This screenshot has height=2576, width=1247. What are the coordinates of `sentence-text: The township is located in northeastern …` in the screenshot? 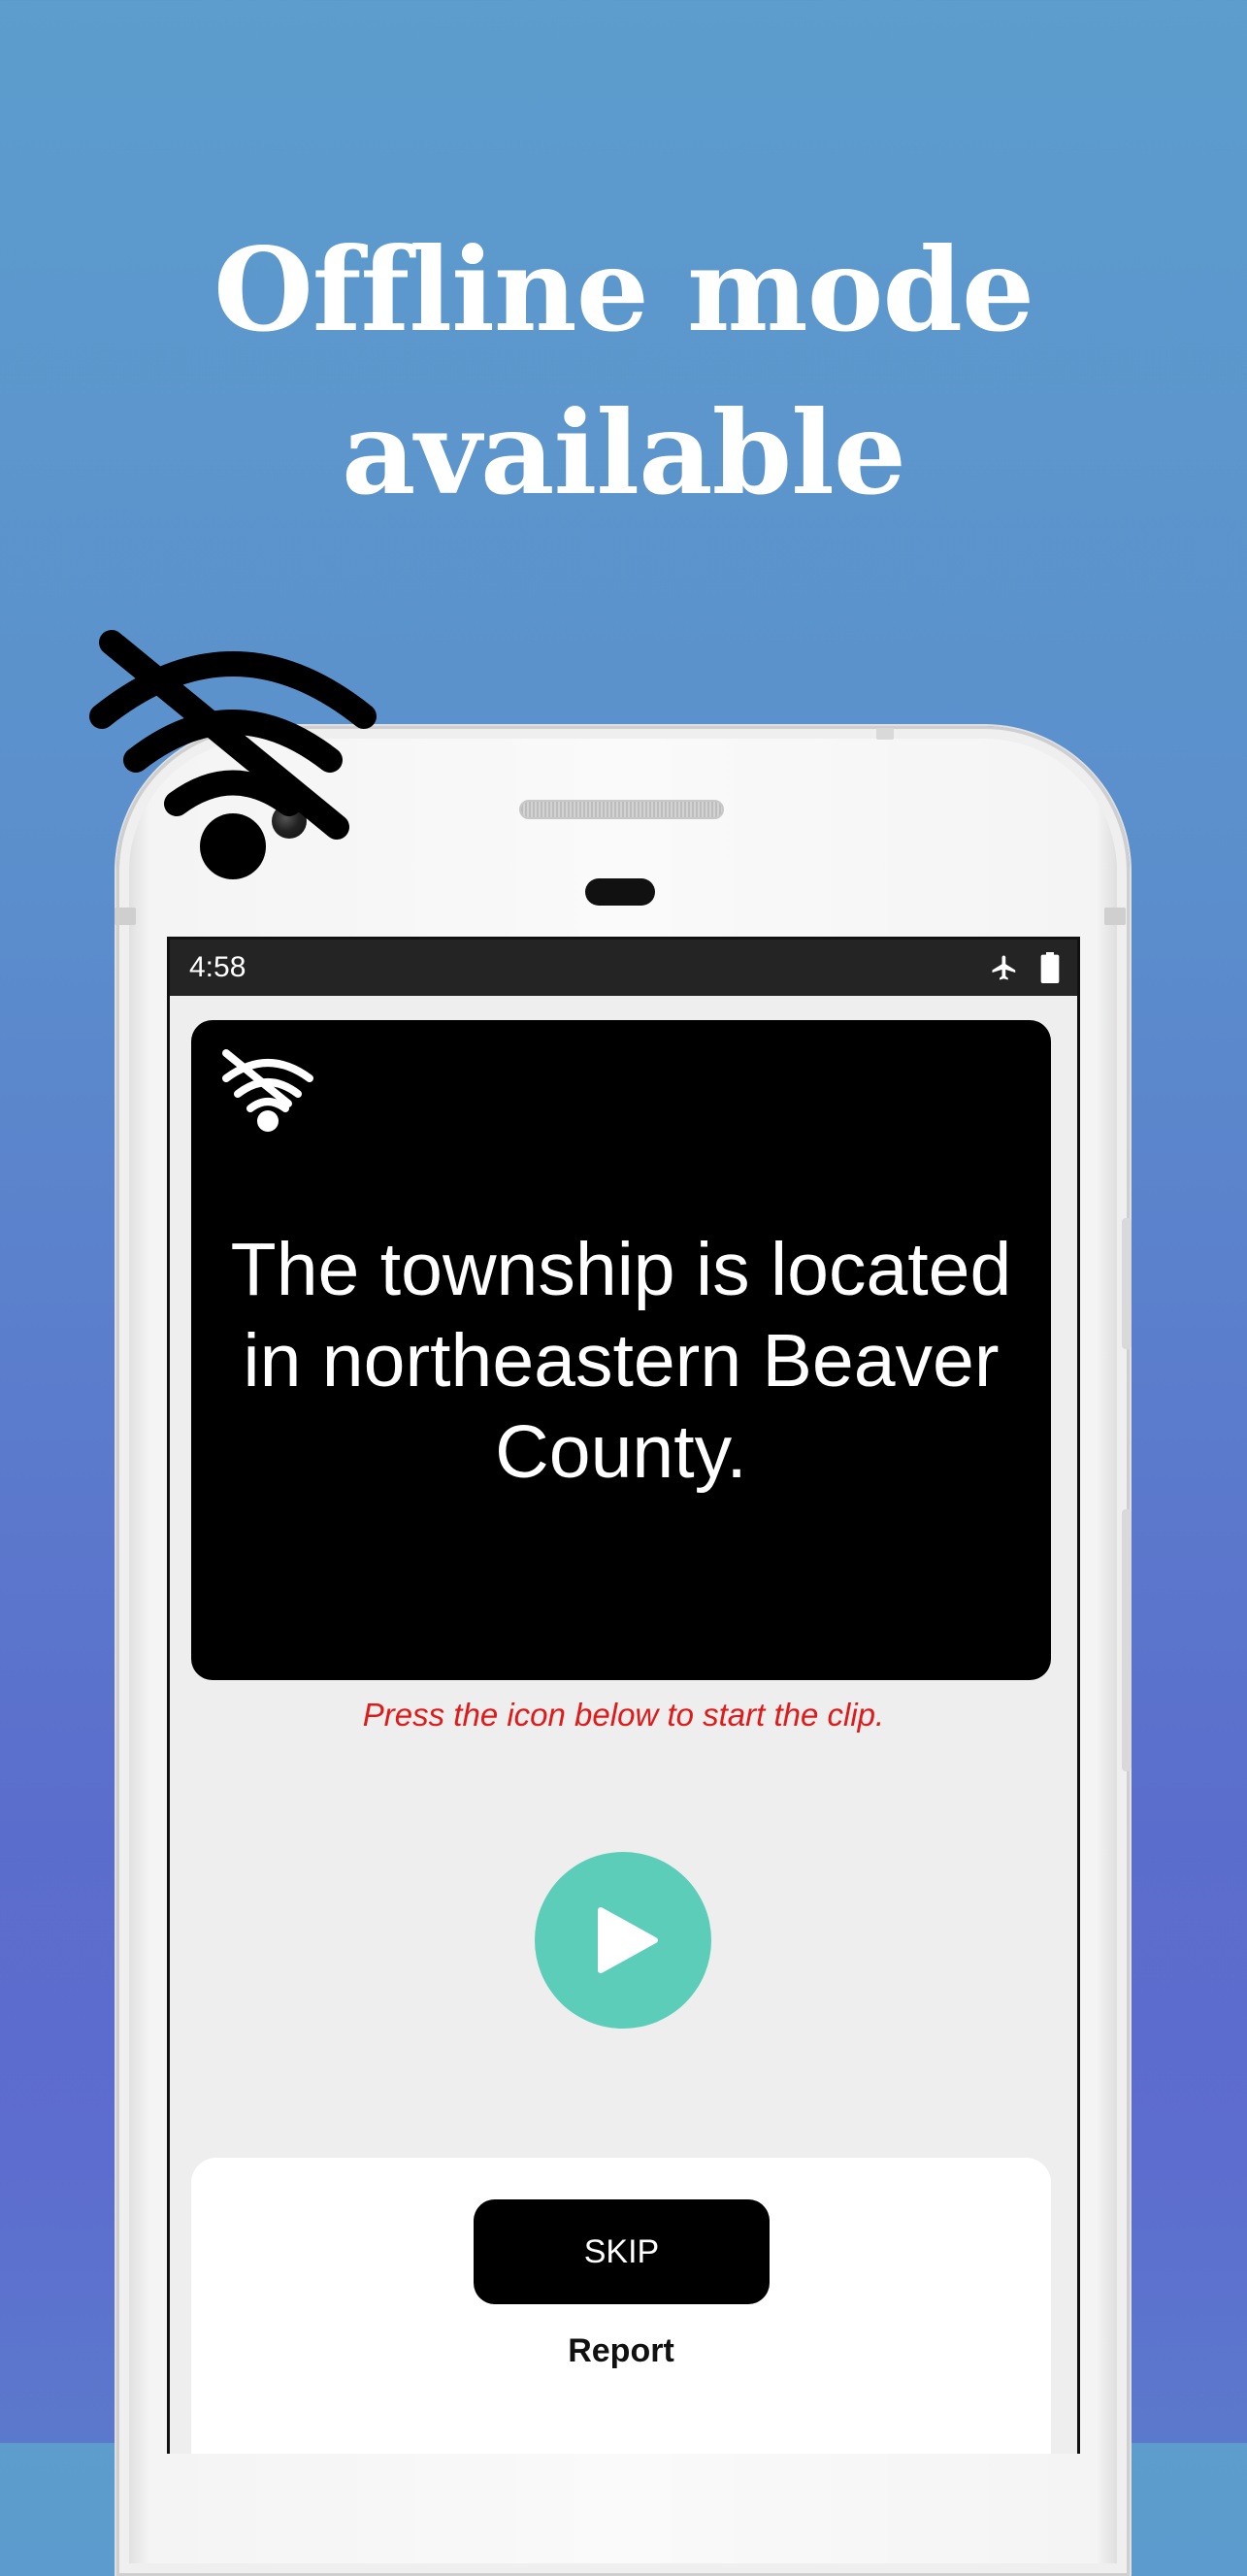 It's located at (621, 1361).